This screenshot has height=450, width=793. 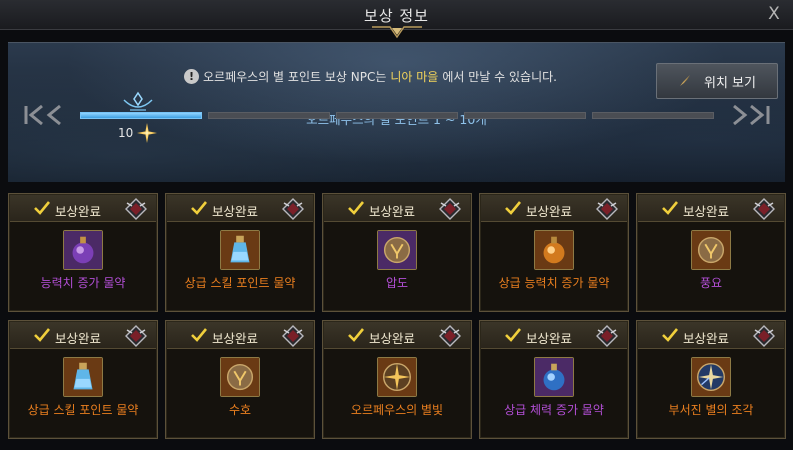 I want to click on window-title: 보상 정보, so click(x=396, y=16).